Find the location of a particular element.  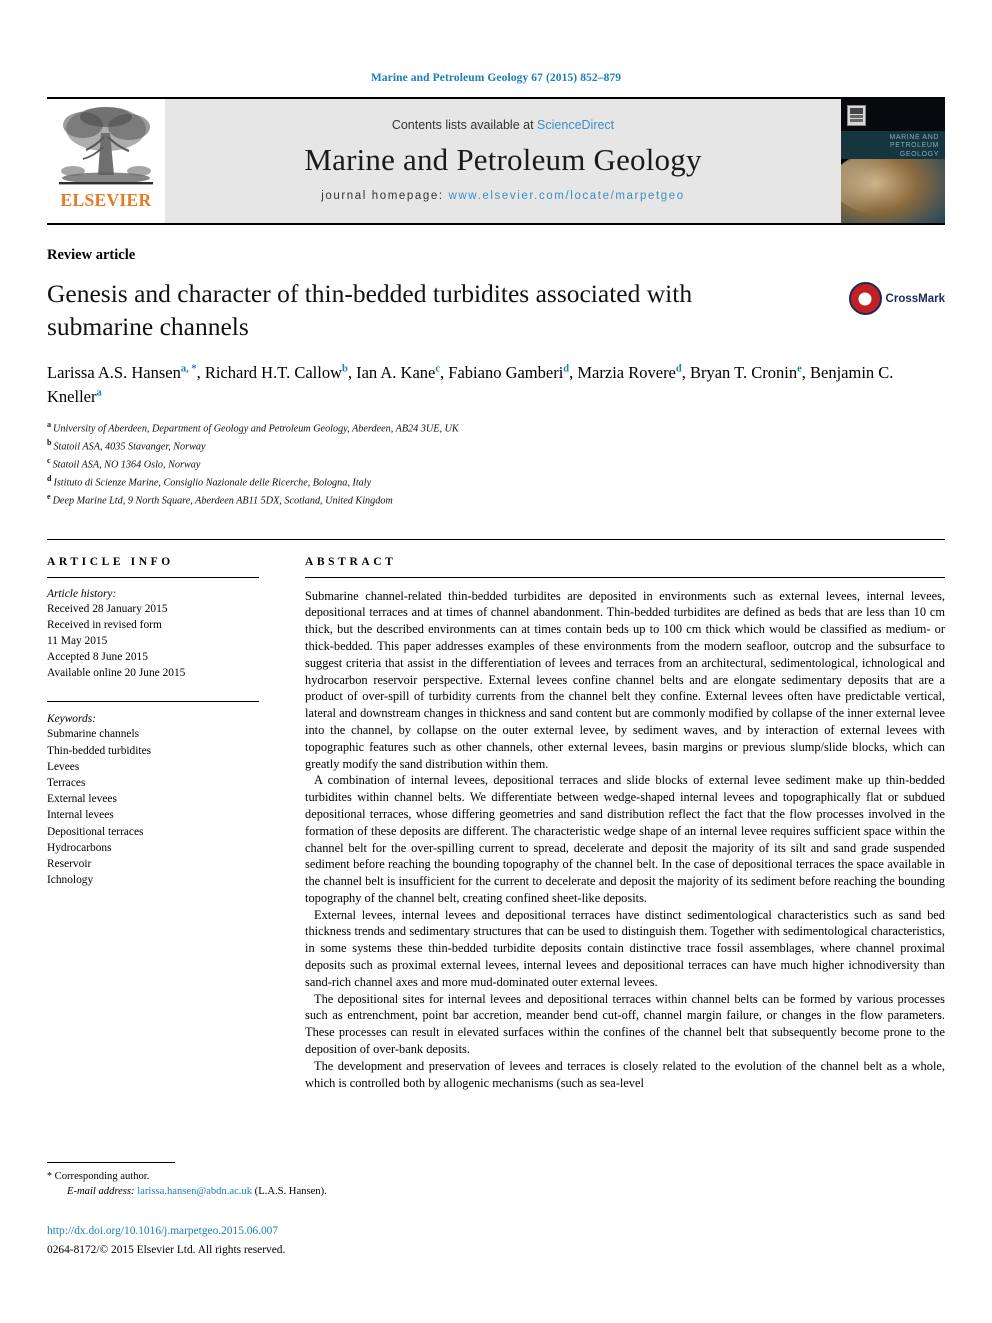

author-name: Bryan T. Cronin is located at coordinates (743, 373).